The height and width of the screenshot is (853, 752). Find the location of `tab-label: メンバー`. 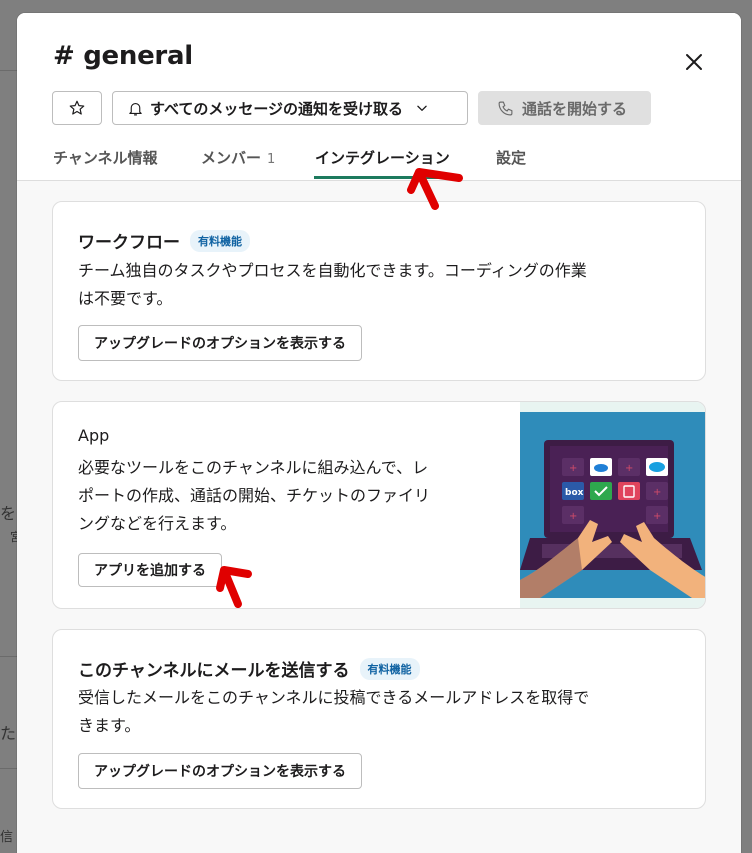

tab-label: メンバー is located at coordinates (231, 158).